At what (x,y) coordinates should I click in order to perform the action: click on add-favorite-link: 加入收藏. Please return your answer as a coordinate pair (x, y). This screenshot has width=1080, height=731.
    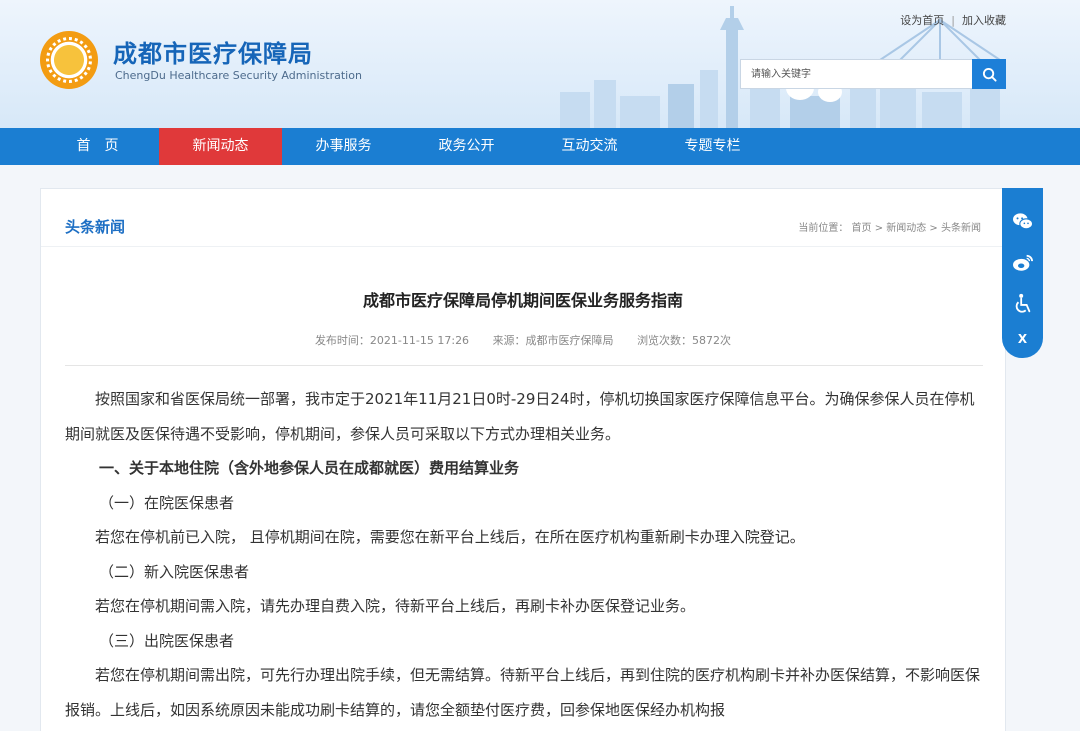
    Looking at the image, I should click on (984, 20).